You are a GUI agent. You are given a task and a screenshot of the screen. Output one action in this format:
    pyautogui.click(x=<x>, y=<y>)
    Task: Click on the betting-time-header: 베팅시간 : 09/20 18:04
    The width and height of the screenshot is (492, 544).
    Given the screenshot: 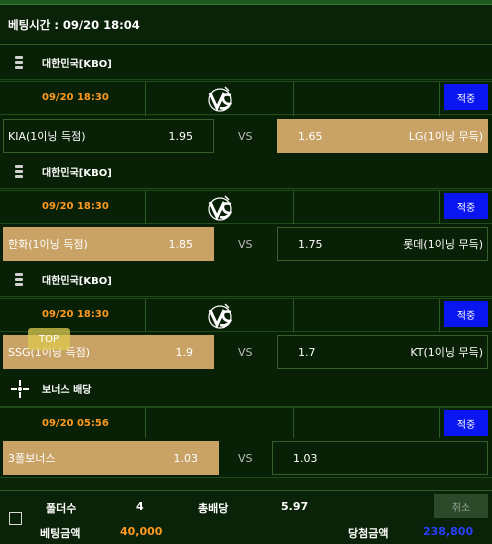 What is the action you would take?
    pyautogui.click(x=246, y=25)
    